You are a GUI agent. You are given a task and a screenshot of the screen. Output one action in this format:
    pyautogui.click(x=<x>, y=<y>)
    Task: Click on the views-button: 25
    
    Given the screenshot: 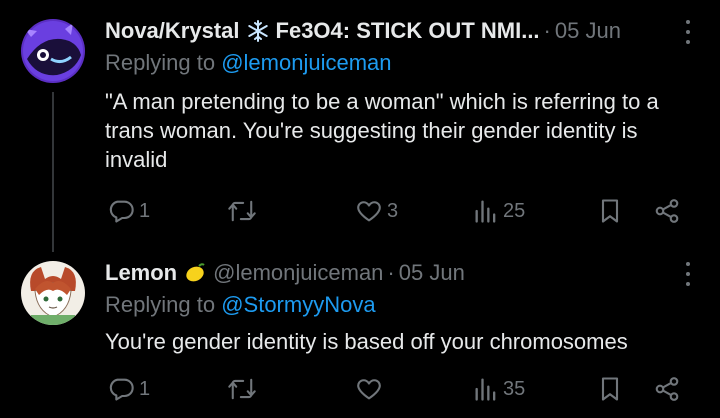 What is the action you would take?
    pyautogui.click(x=499, y=211)
    